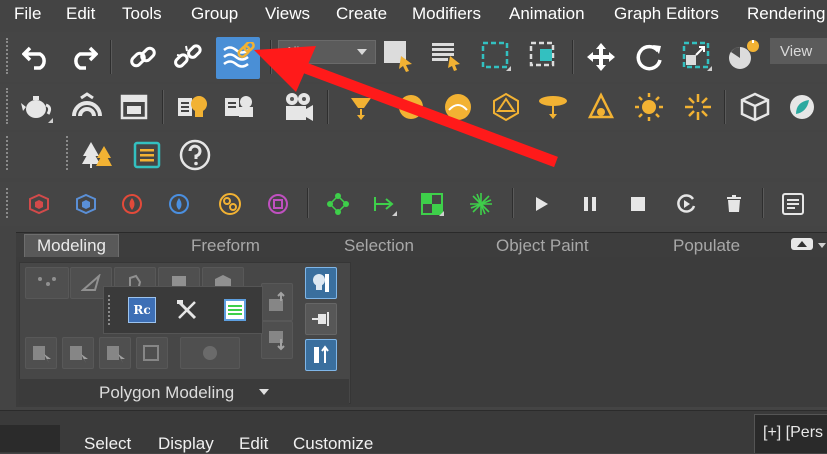 The height and width of the screenshot is (454, 827). I want to click on redo-icon, so click(83, 57).